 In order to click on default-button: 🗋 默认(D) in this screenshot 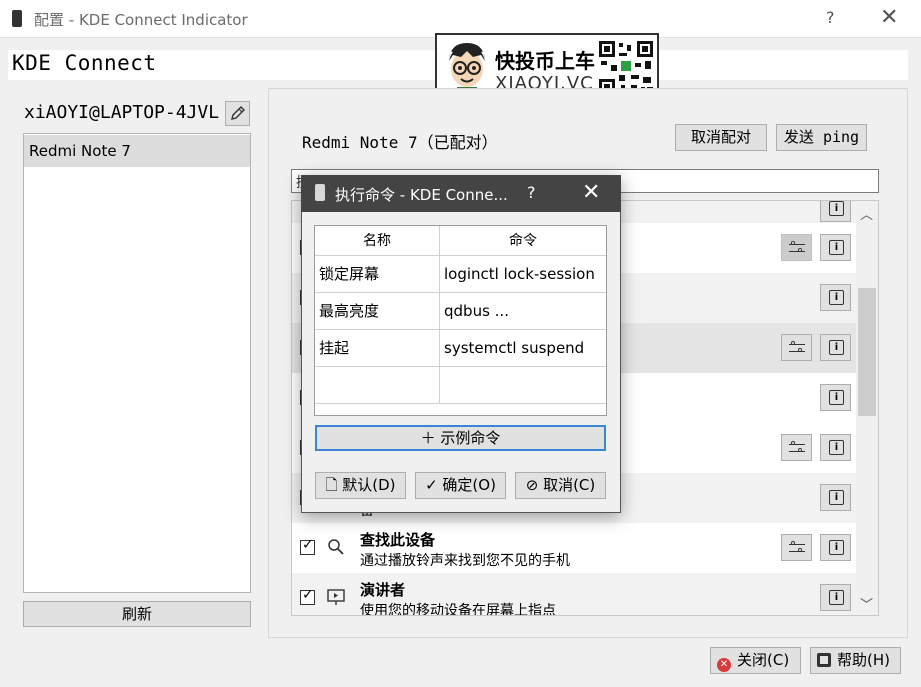, I will do `click(360, 485)`.